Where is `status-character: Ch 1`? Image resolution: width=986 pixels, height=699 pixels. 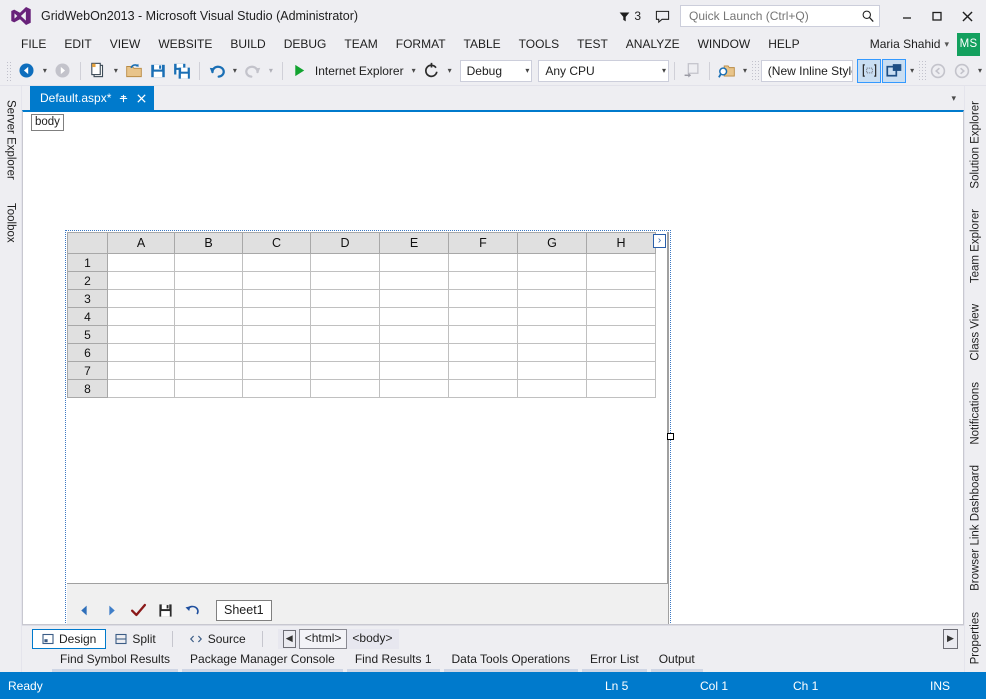 status-character: Ch 1 is located at coordinates (806, 685).